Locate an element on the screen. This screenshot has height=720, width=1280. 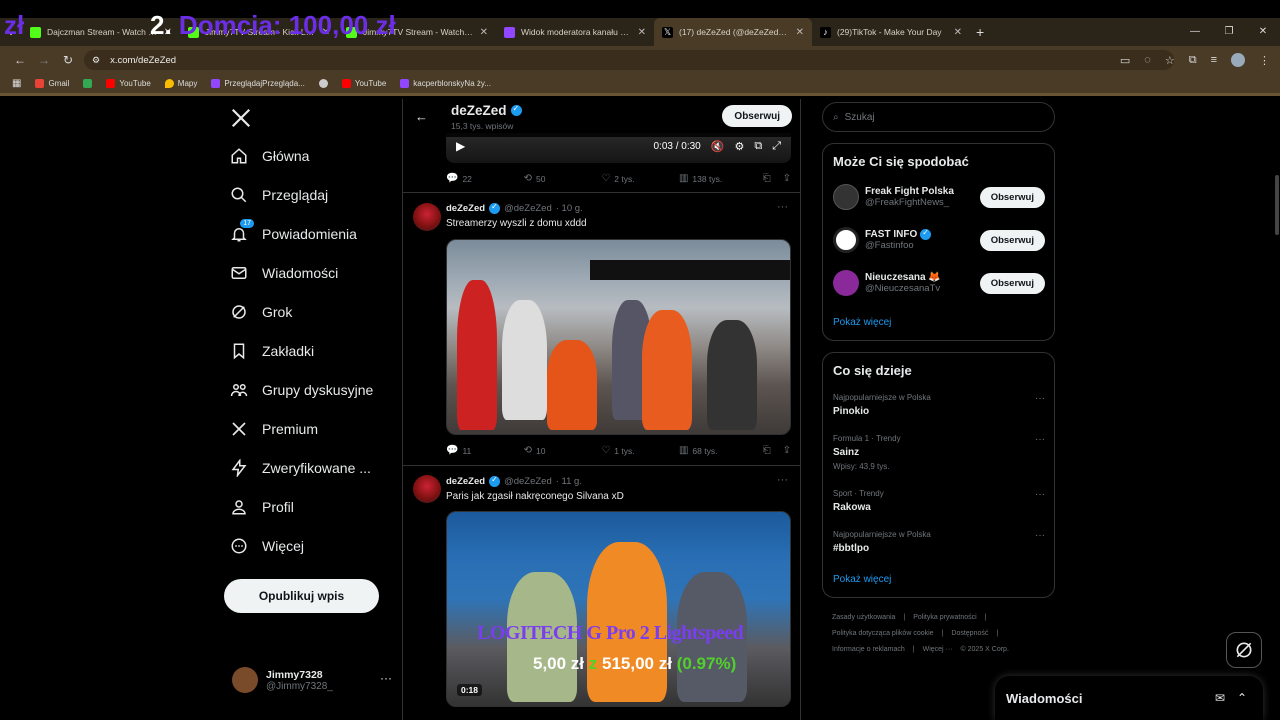
forward-arrow-icon: → is located at coordinates (44, 60).